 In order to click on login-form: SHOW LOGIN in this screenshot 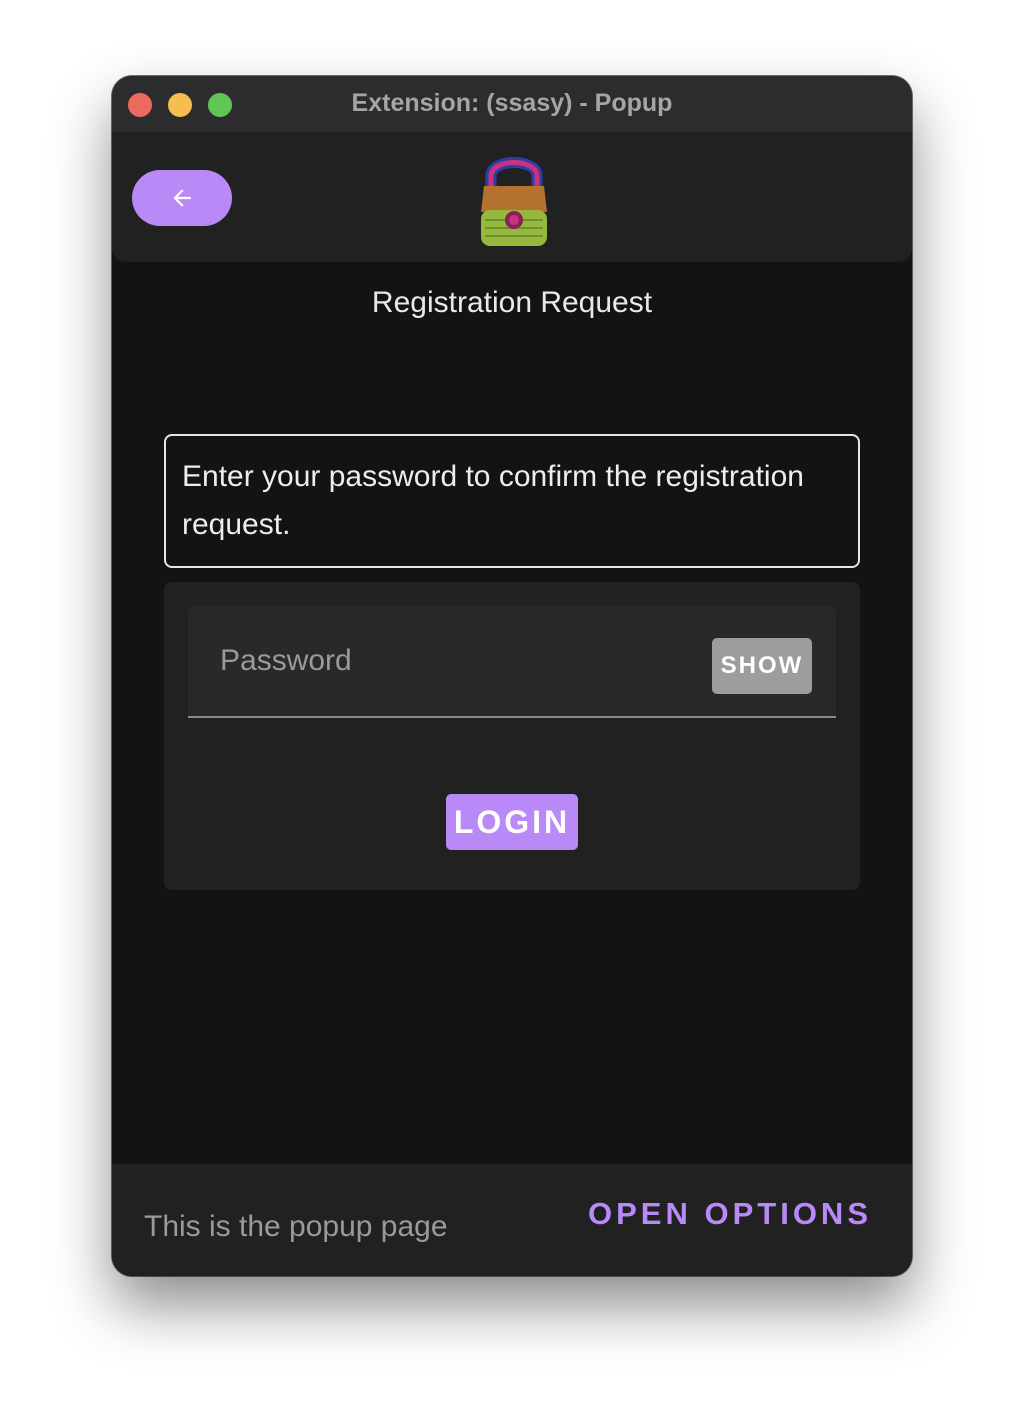, I will do `click(512, 736)`.